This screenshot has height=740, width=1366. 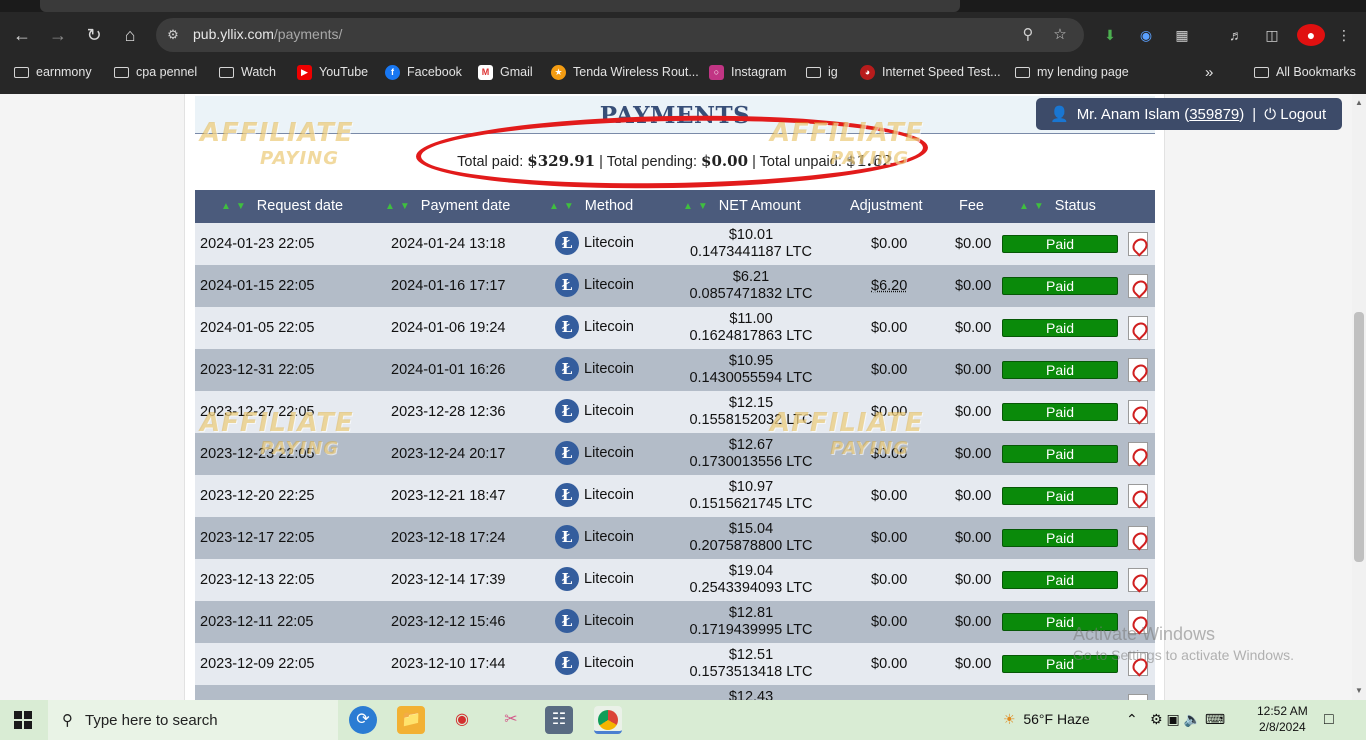 What do you see at coordinates (1359, 690) in the screenshot?
I see `scroll-down-icon: ▼` at bounding box center [1359, 690].